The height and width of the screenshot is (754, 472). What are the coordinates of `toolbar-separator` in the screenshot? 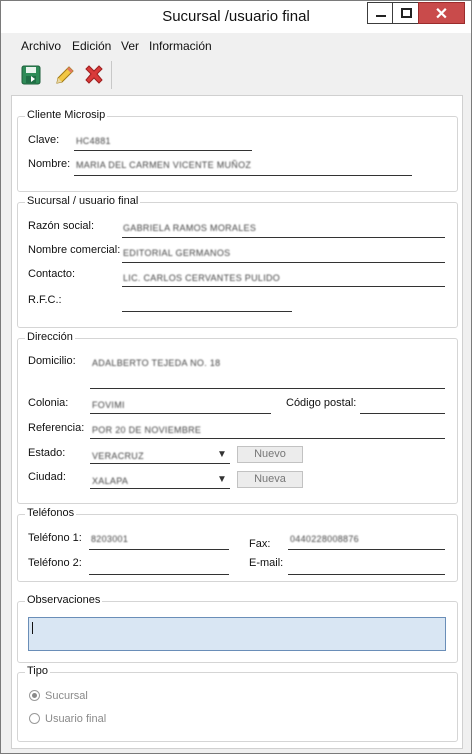 It's located at (111, 75).